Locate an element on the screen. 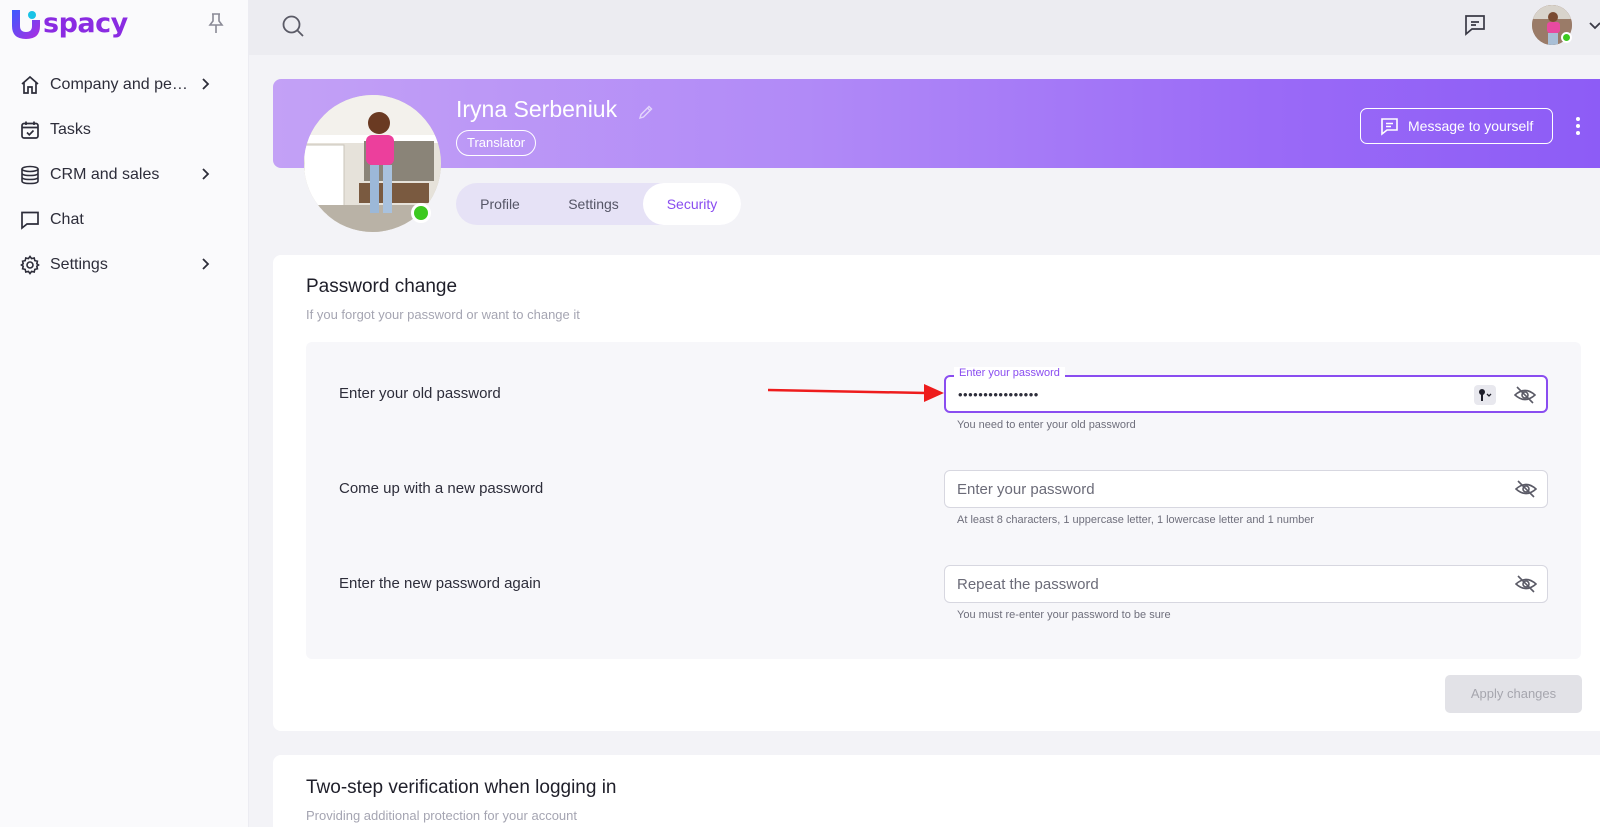 This screenshot has height=827, width=1600. gear-icon is located at coordinates (30, 265).